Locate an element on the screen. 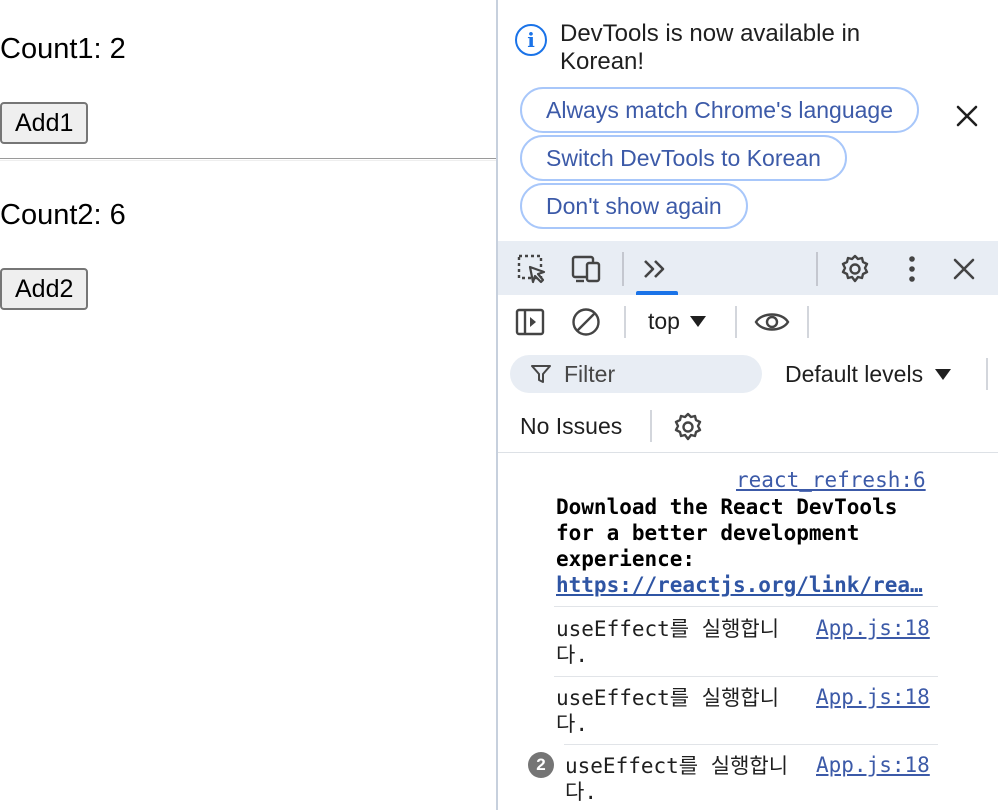 Image resolution: width=998 pixels, height=810 pixels. count2-label: Count2: 6 is located at coordinates (63, 215).